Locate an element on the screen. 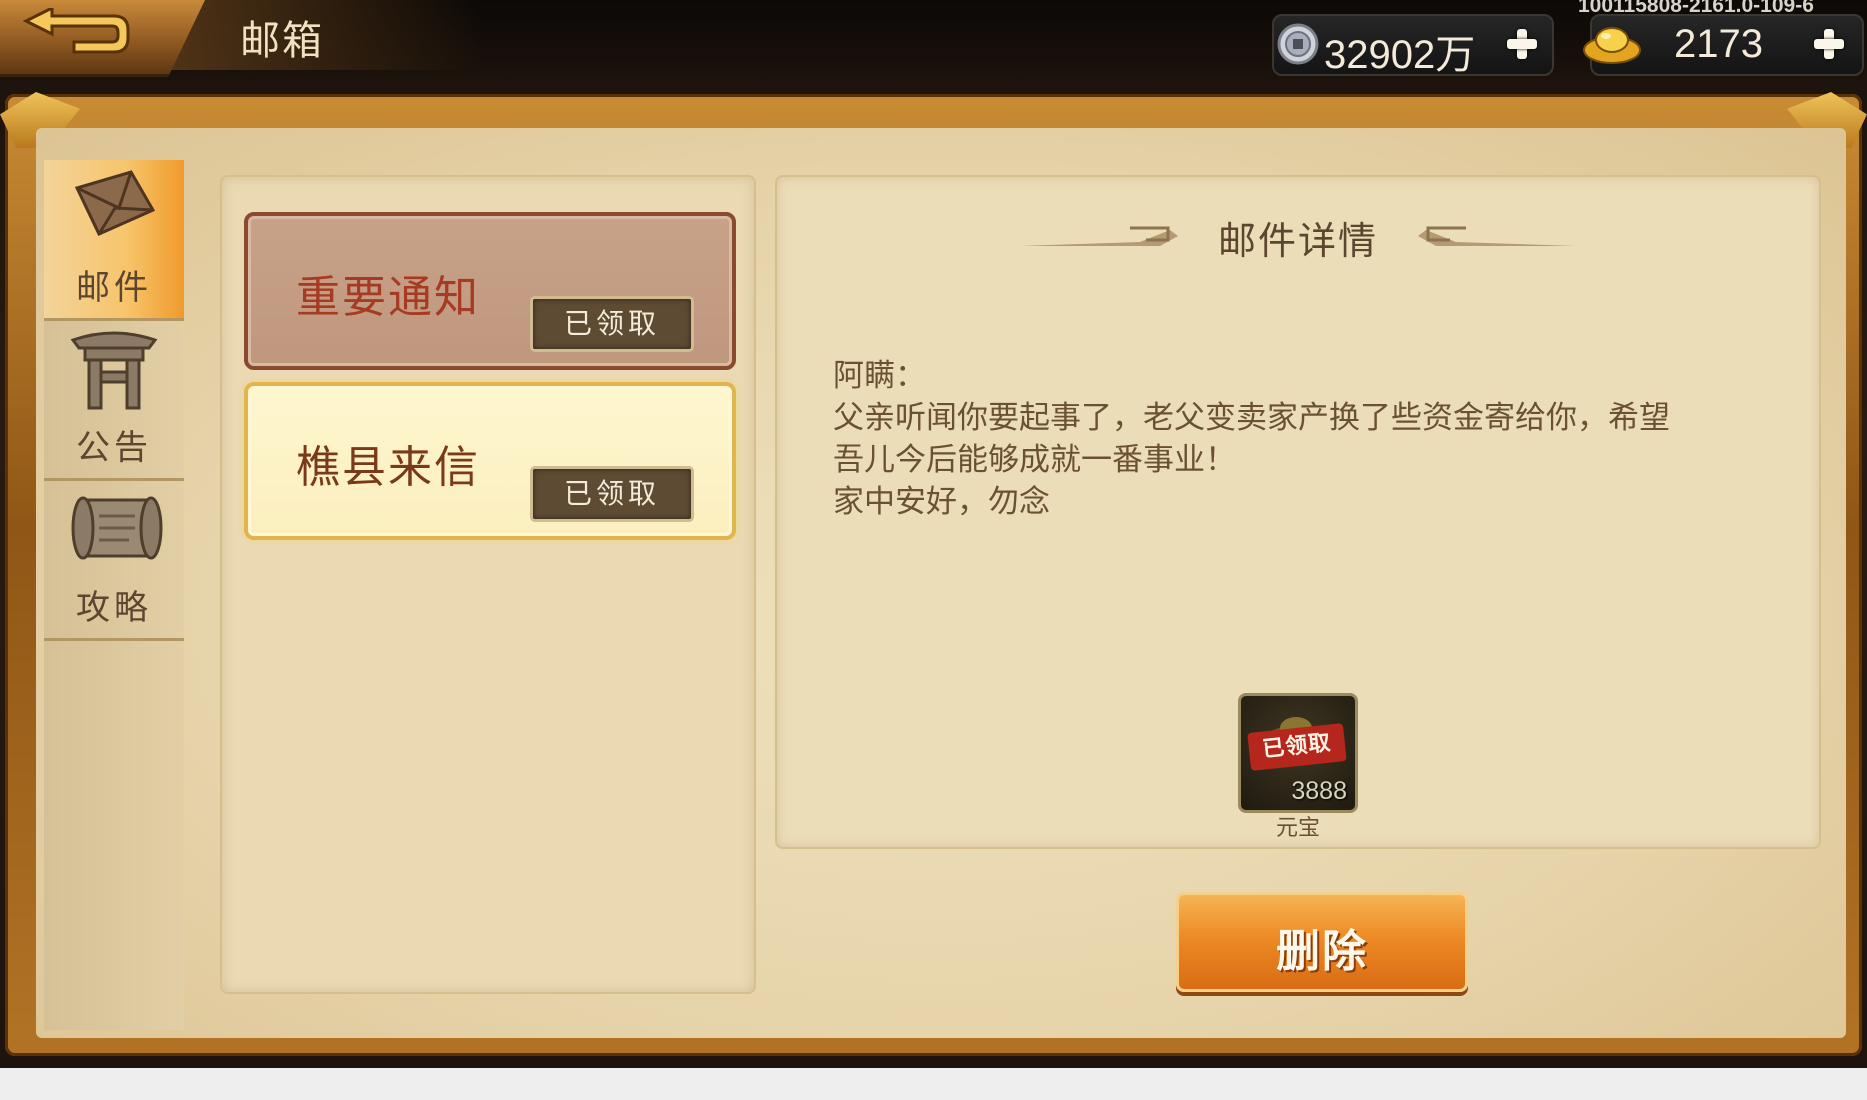  attachment-quantity: 3888 is located at coordinates (1319, 791).